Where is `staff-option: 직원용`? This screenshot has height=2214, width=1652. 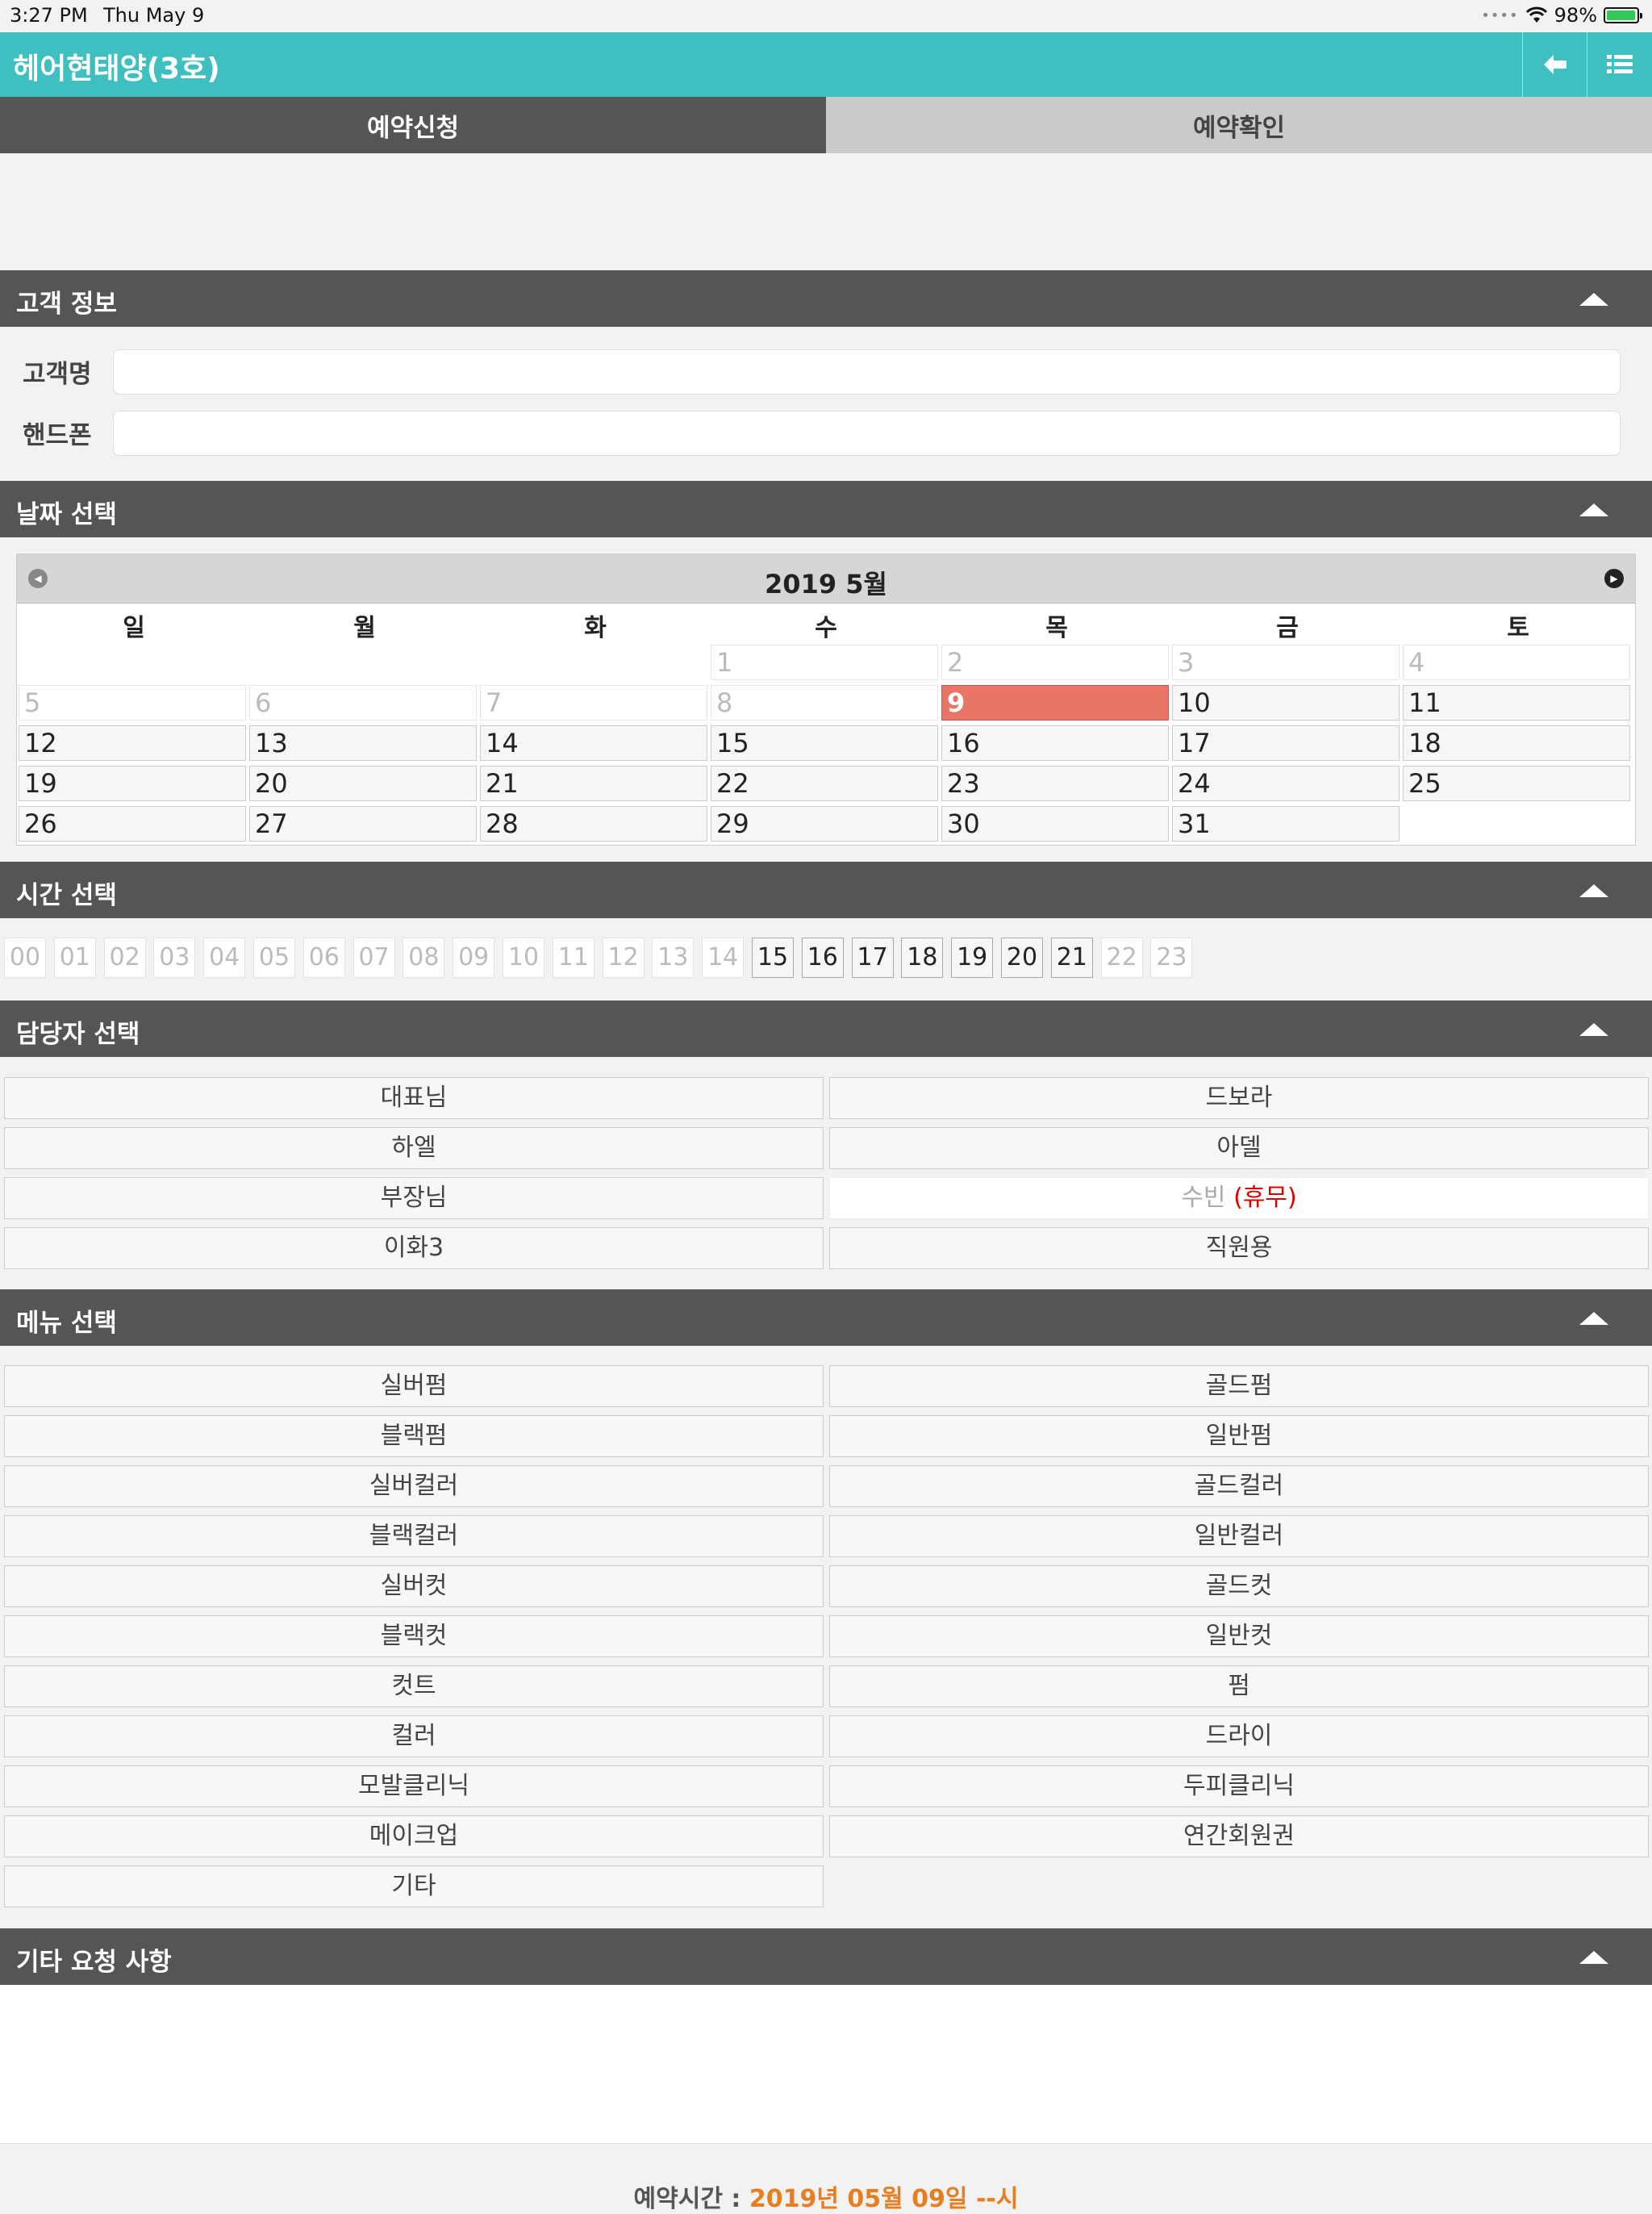
staff-option: 직원용 is located at coordinates (1239, 1248).